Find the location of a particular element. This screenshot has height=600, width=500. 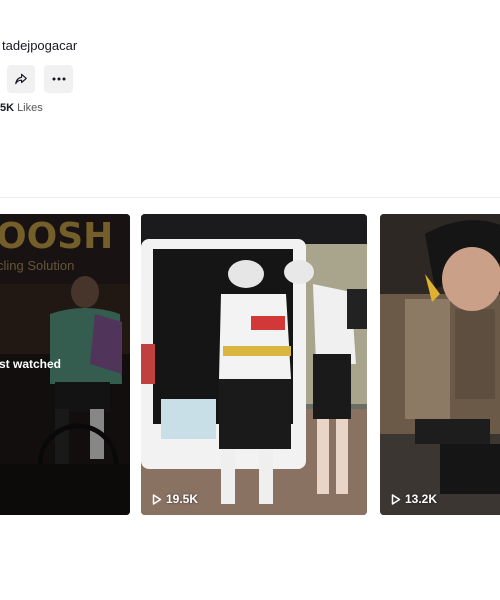

video-thumbnail is located at coordinates (440, 364).